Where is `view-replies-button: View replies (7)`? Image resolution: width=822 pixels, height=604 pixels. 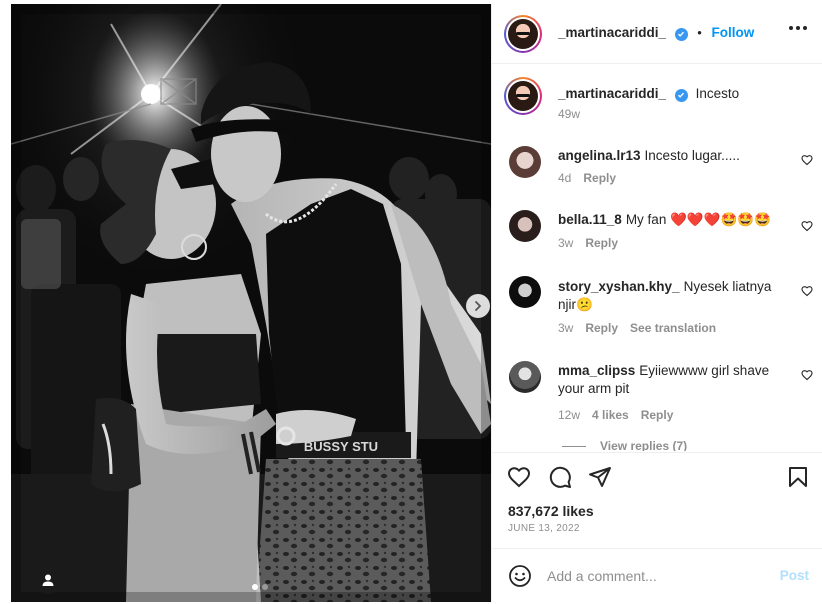 view-replies-button: View replies (7) is located at coordinates (624, 445).